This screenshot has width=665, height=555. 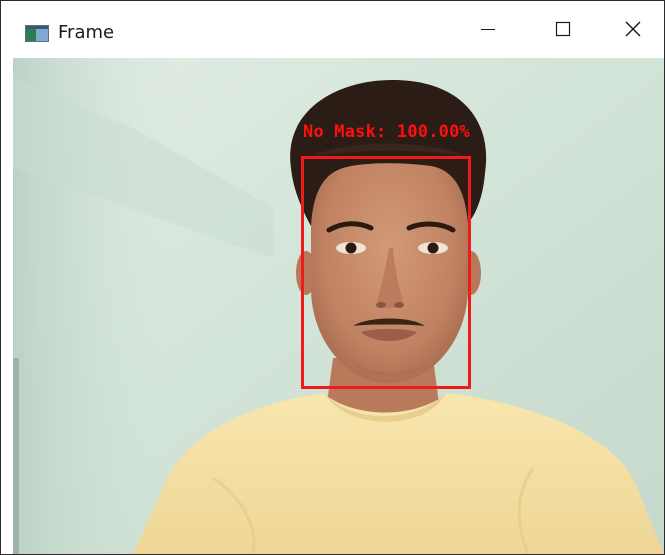 I want to click on opencv-frame-window-icon, so click(x=37, y=33).